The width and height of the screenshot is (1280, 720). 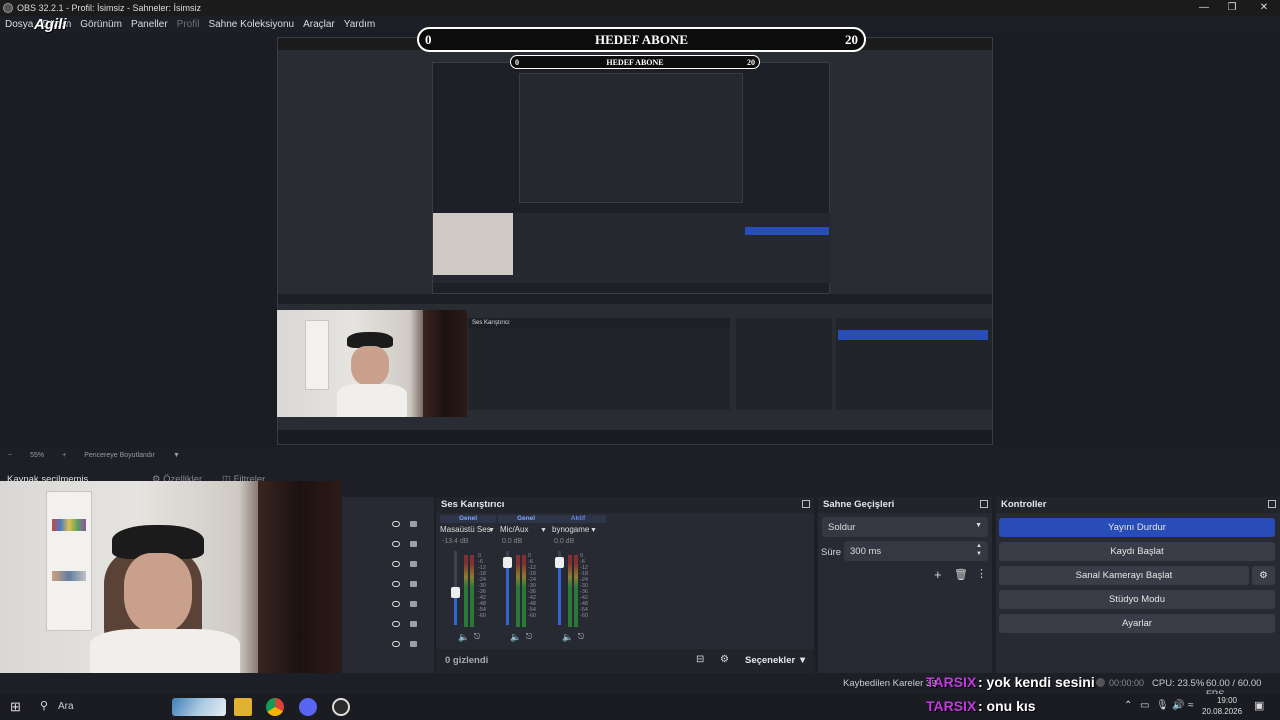 What do you see at coordinates (251, 24) in the screenshot?
I see `menu-sahne-koleksiyonu: Sahne Koleksiyonu` at bounding box center [251, 24].